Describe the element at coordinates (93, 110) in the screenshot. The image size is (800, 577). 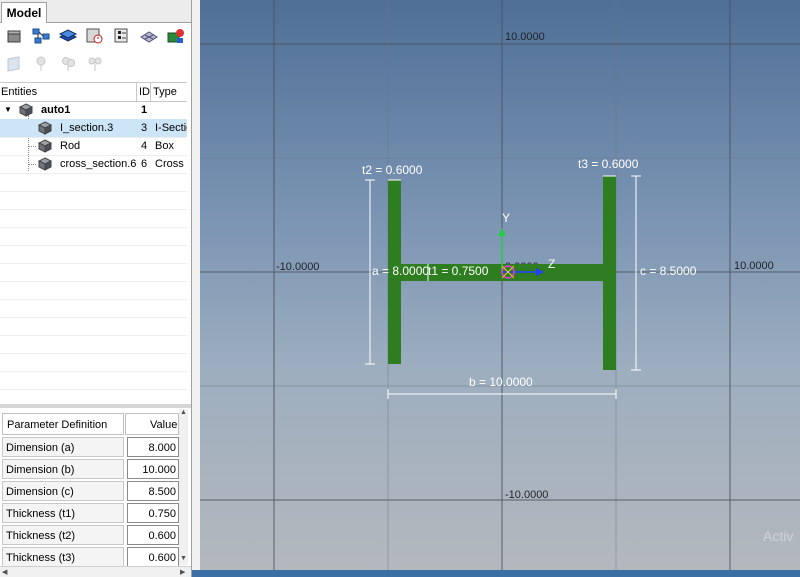
I see `tree-row-auto1: ▼ auto1 1` at that location.